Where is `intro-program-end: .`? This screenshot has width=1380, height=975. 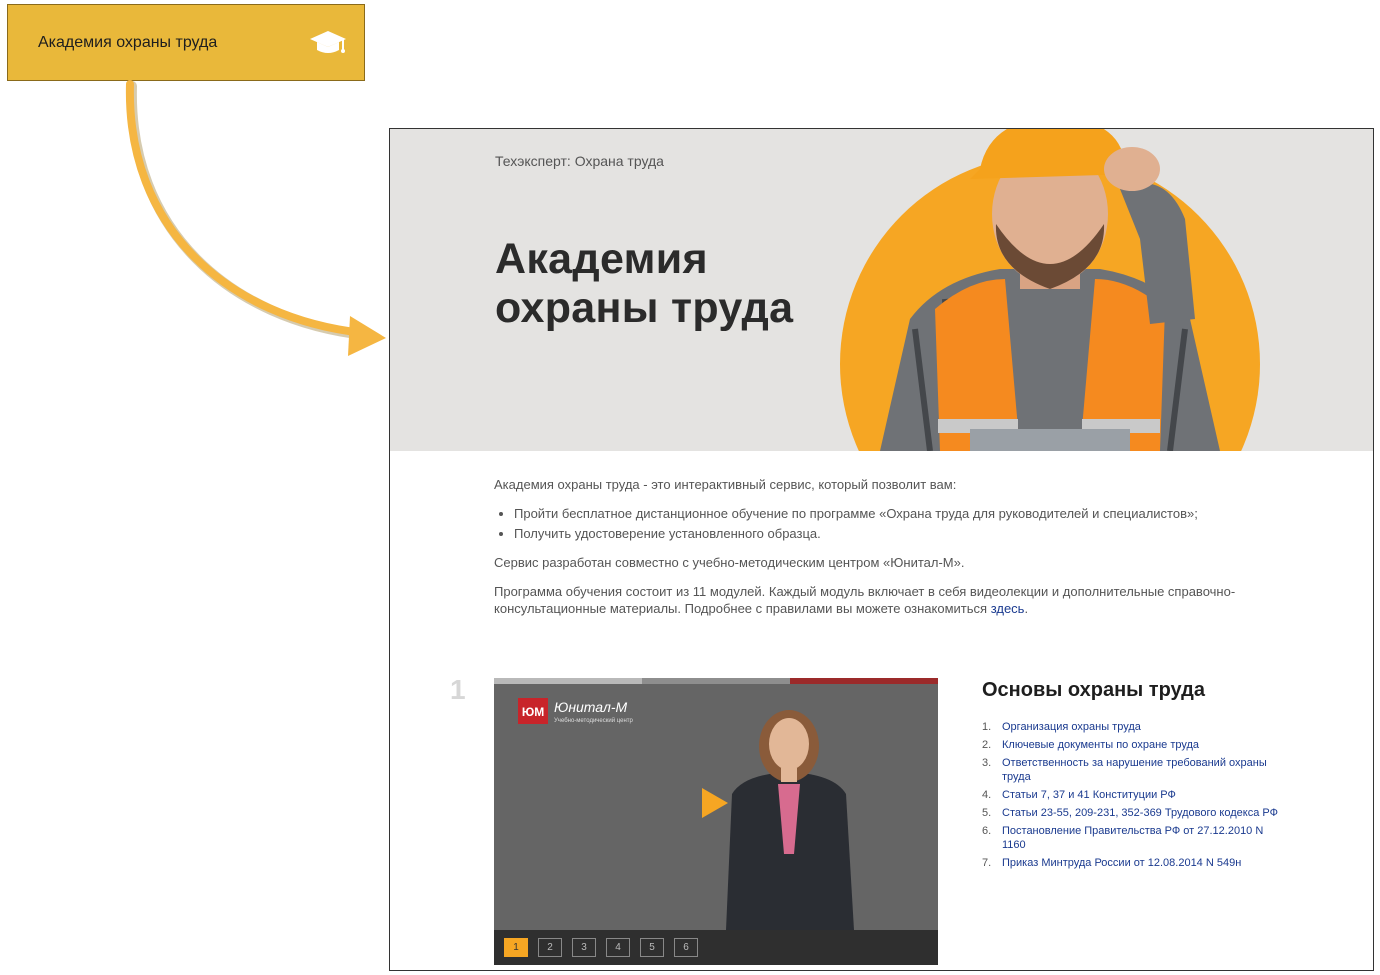 intro-program-end: . is located at coordinates (1026, 608).